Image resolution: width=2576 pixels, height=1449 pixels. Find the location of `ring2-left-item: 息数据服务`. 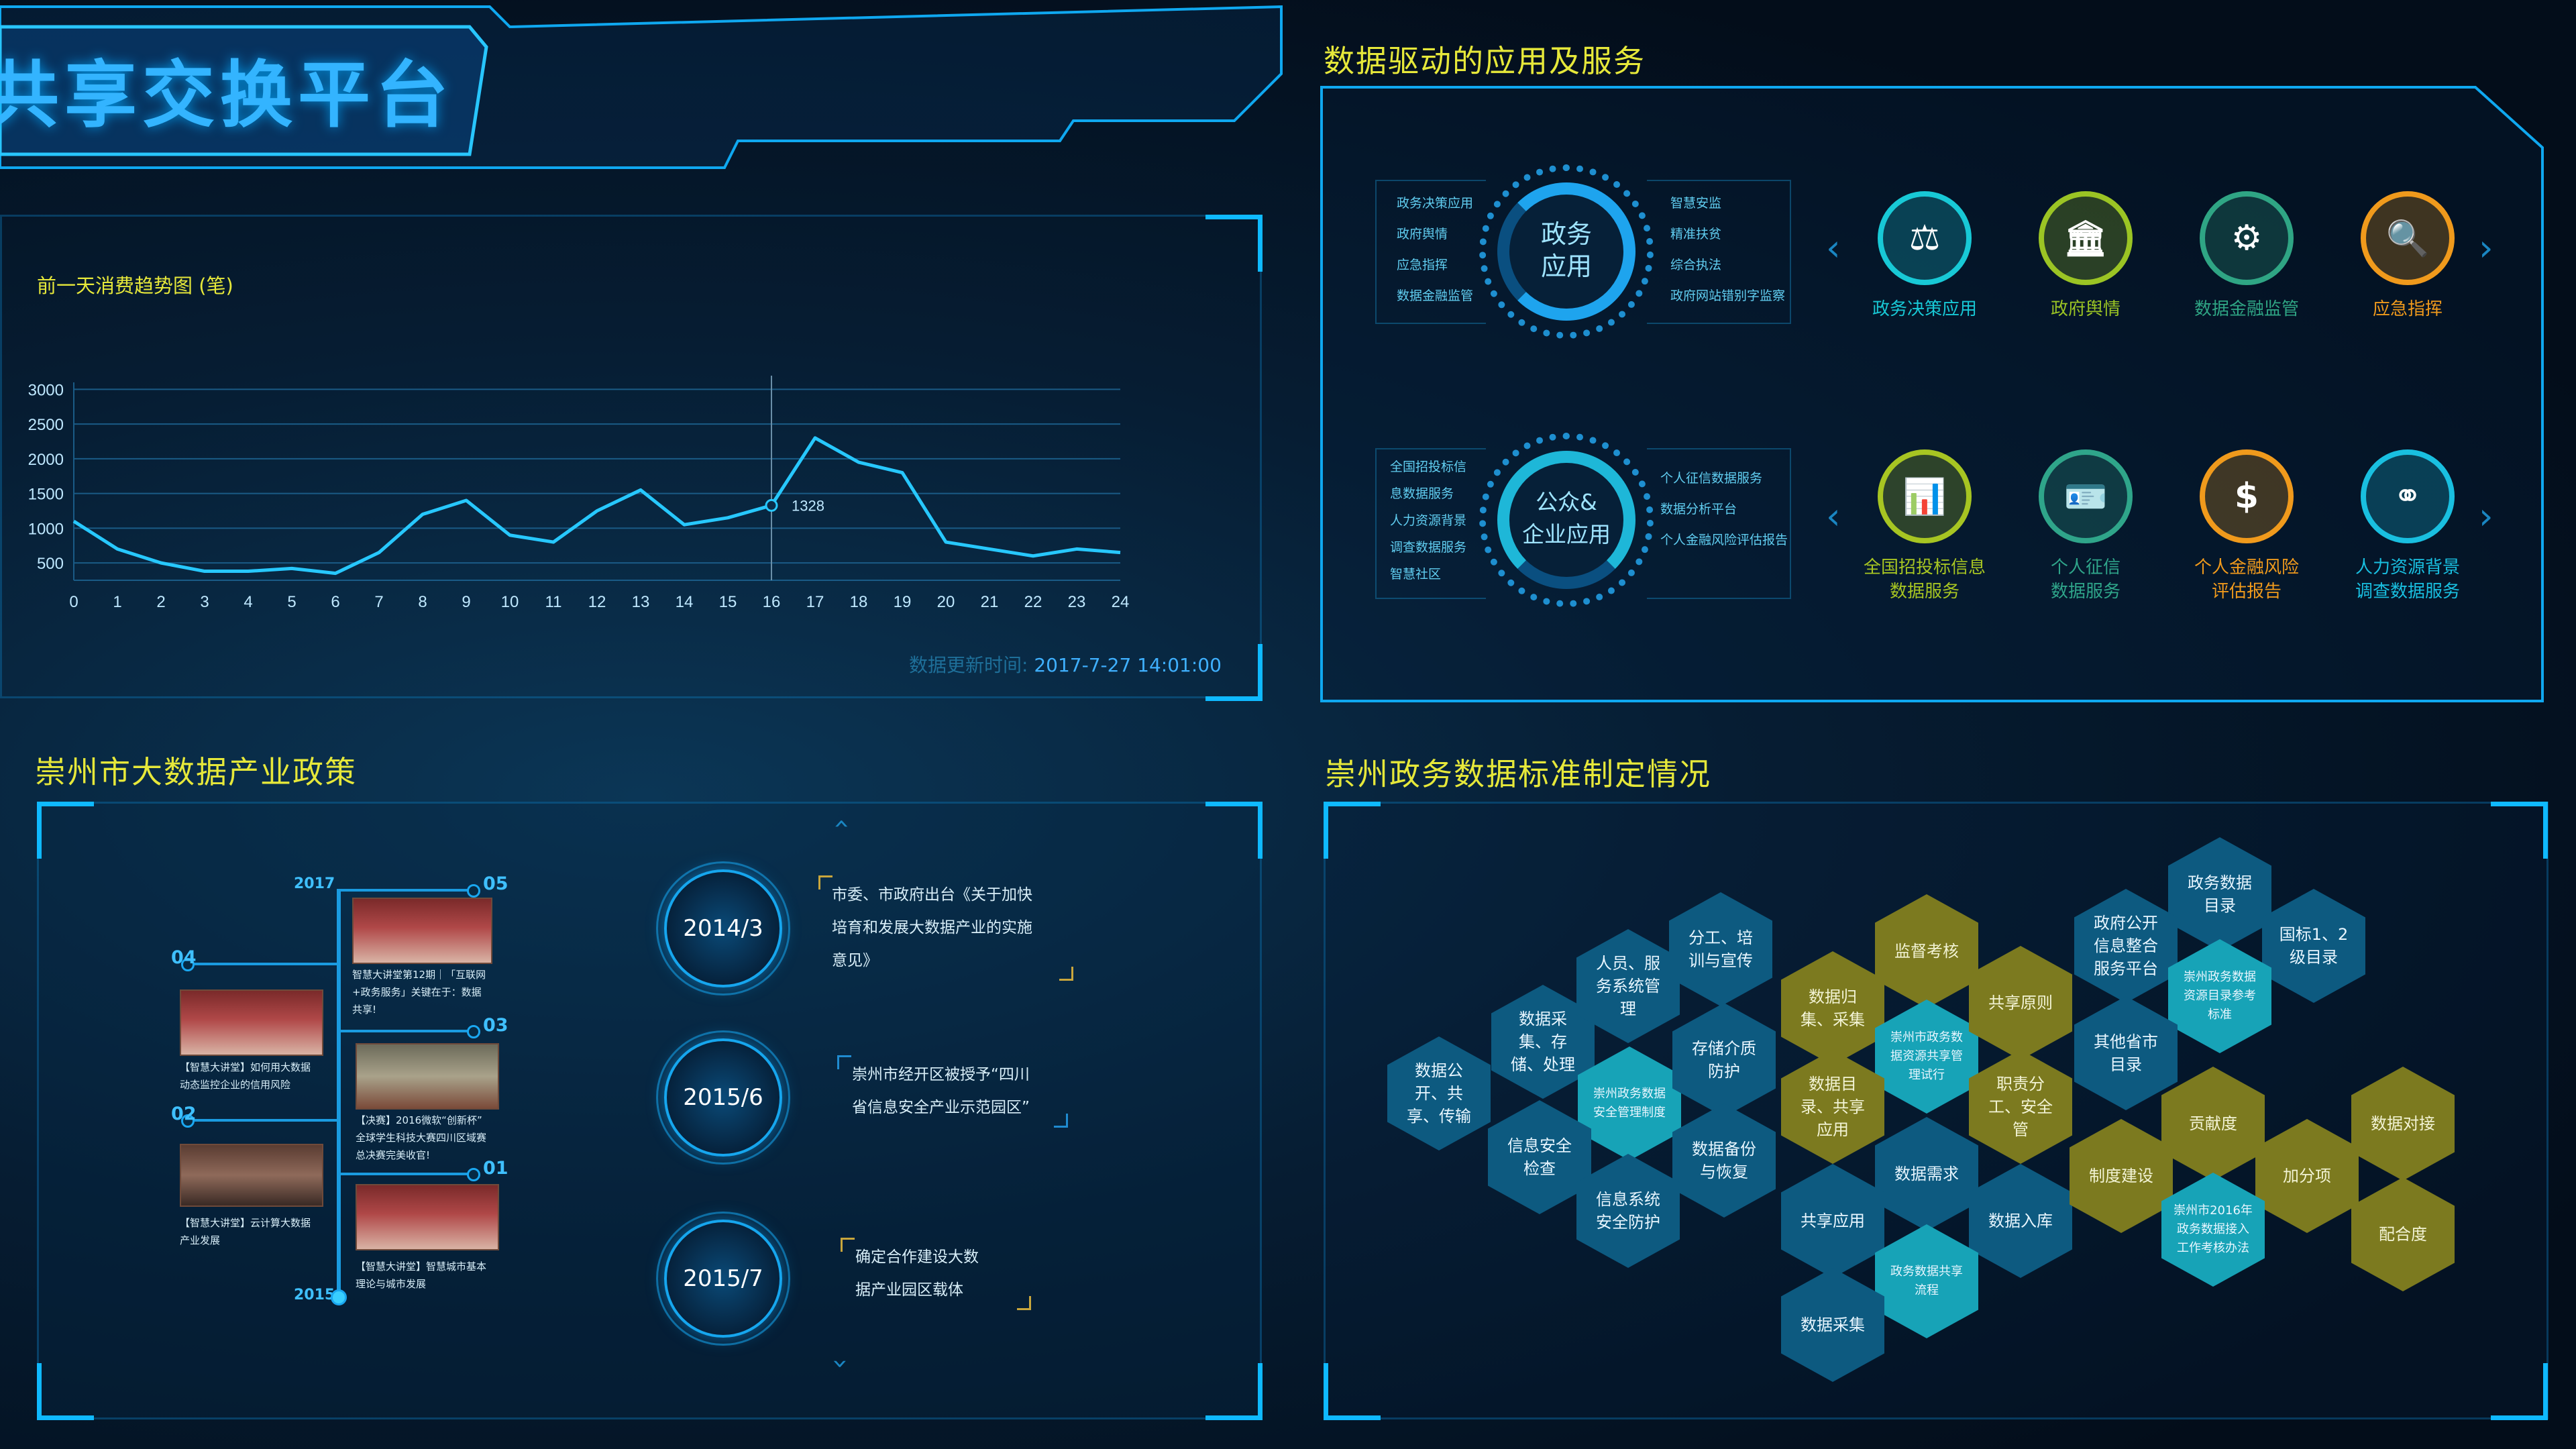

ring2-left-item: 息数据服务 is located at coordinates (1438, 493).